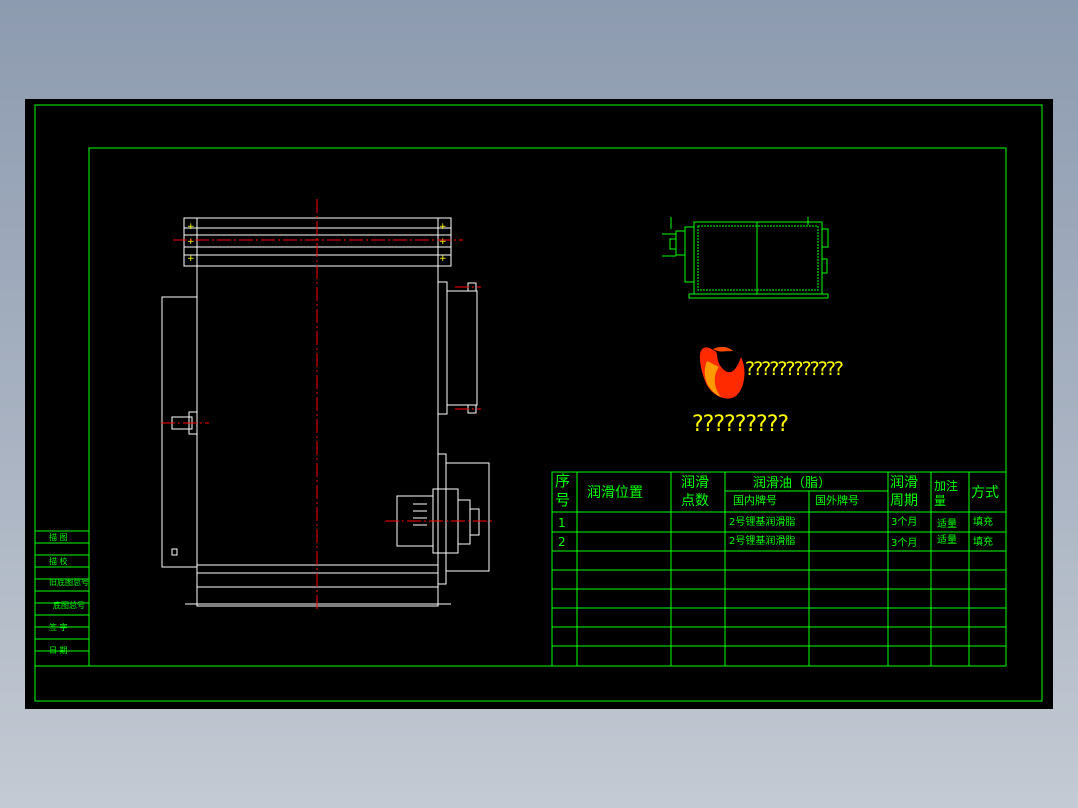 Image resolution: width=1078 pixels, height=808 pixels. Describe the element at coordinates (740, 424) in the screenshot. I see `logo-subtitle: ?????????` at that location.